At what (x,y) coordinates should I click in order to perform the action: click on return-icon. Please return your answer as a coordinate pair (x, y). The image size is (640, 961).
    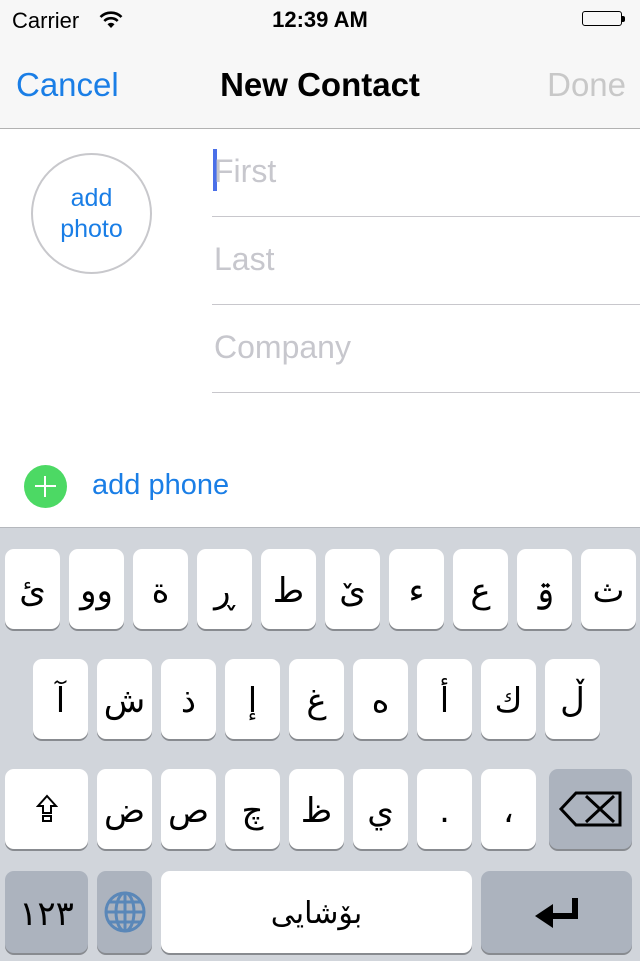
    Looking at the image, I should click on (556, 913).